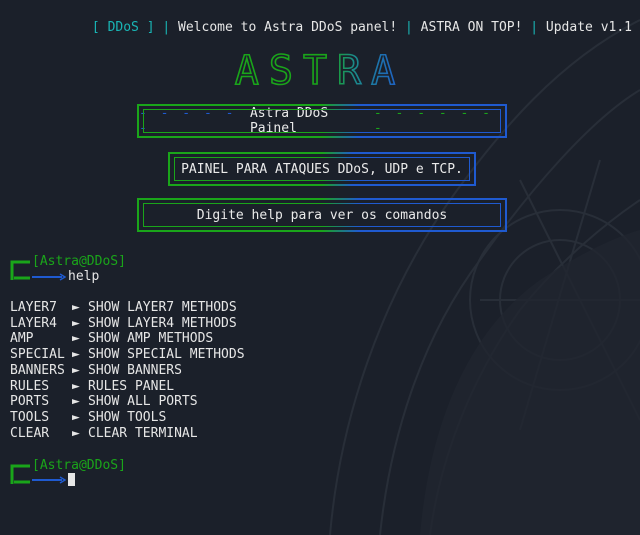 The height and width of the screenshot is (535, 640). I want to click on menu-desc: SHOW LAYER7 METHODS, so click(162, 307).